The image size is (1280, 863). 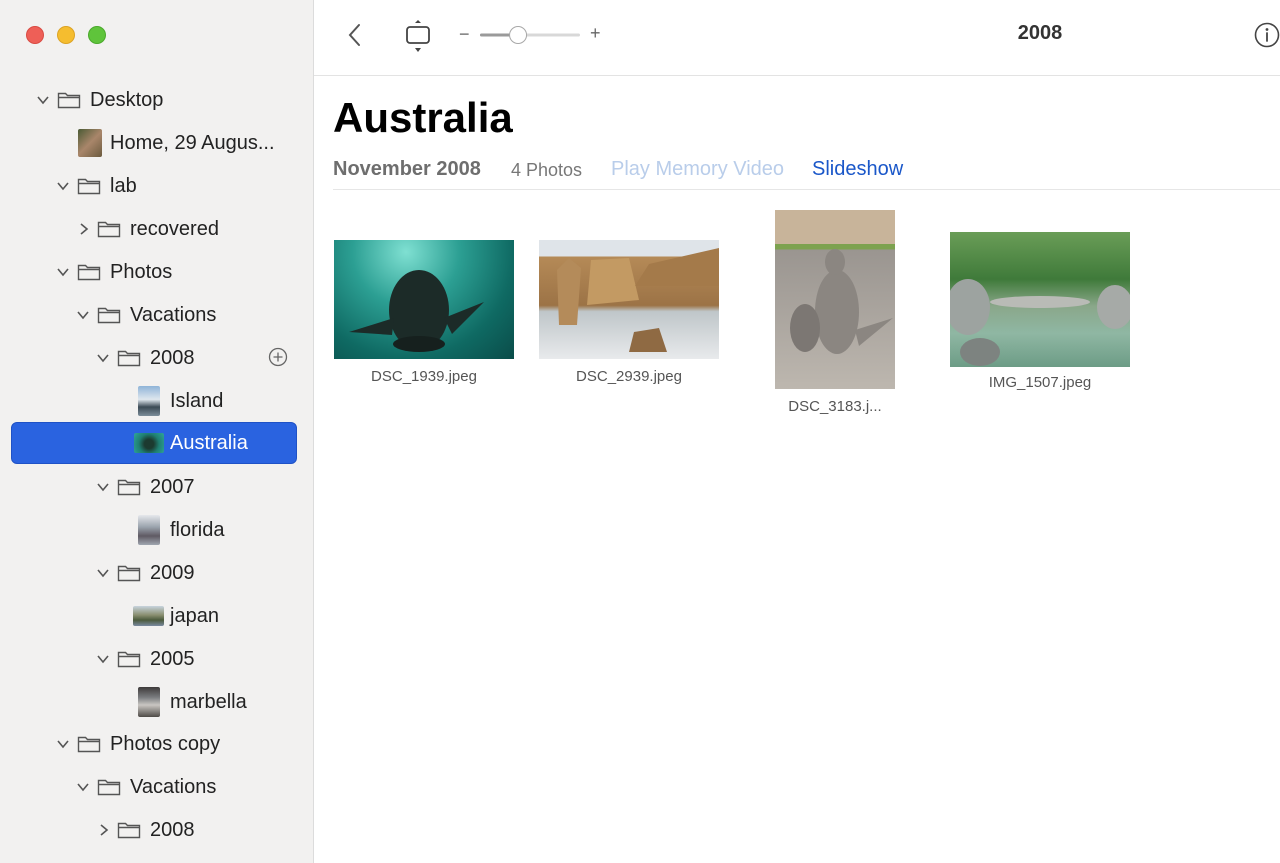 I want to click on play-memory-video-link: Play Memory Video, so click(x=697, y=169).